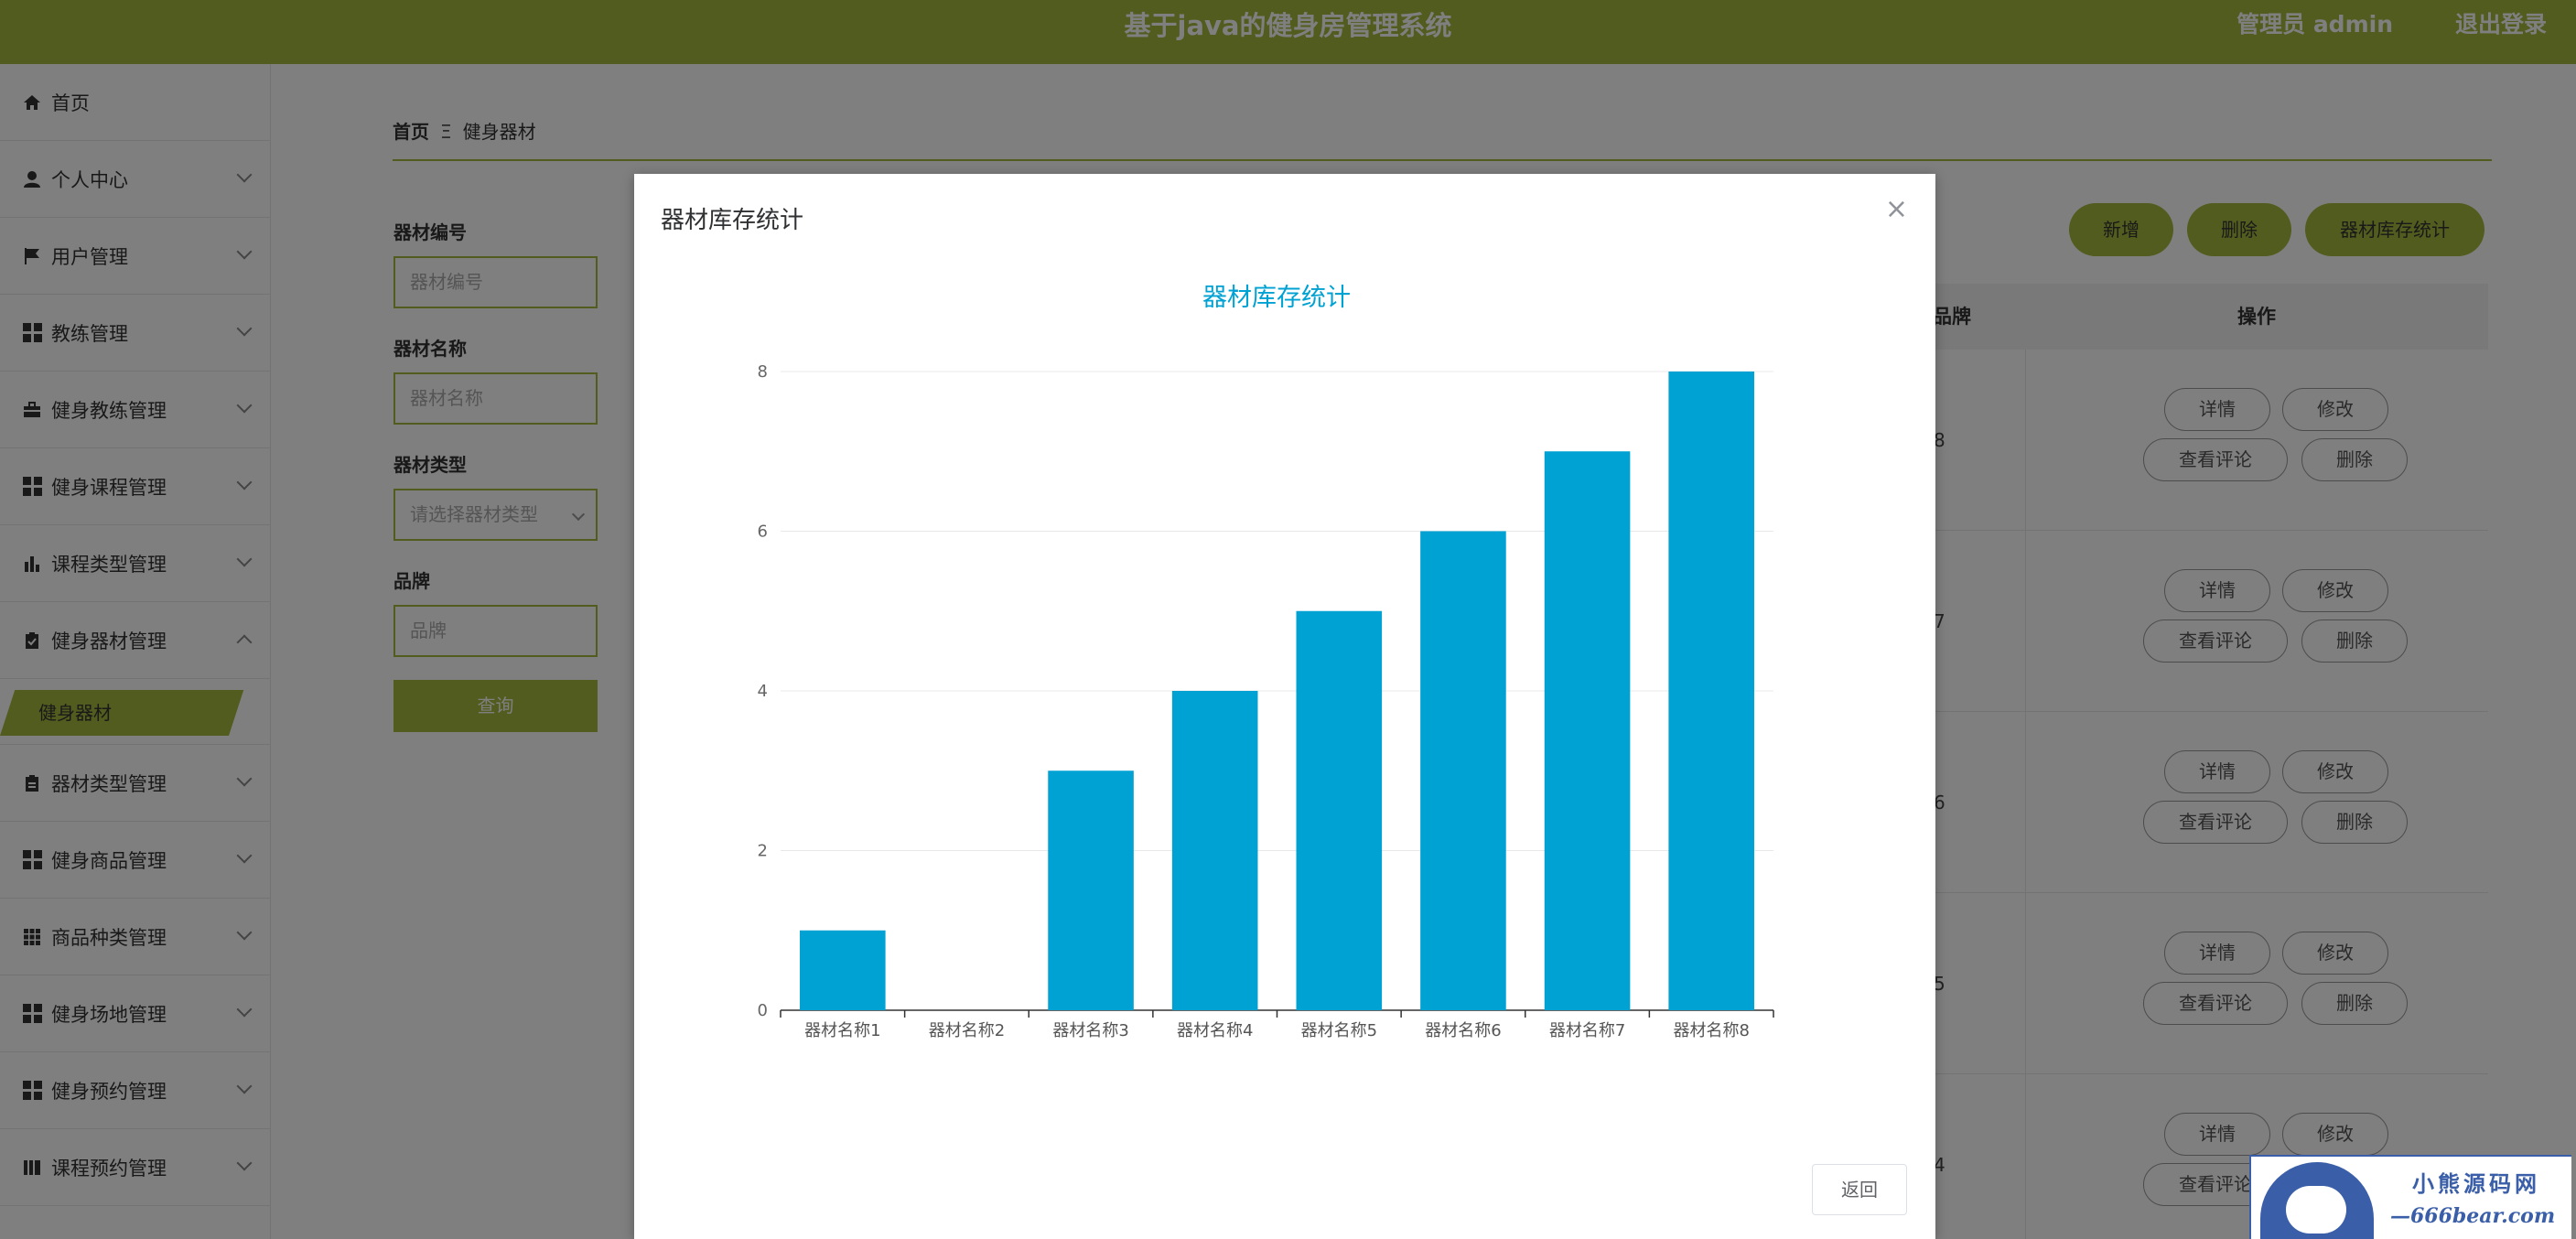 This screenshot has height=1239, width=2576. Describe the element at coordinates (842, 1030) in the screenshot. I see `x-tick-label: 器材名称1` at that location.